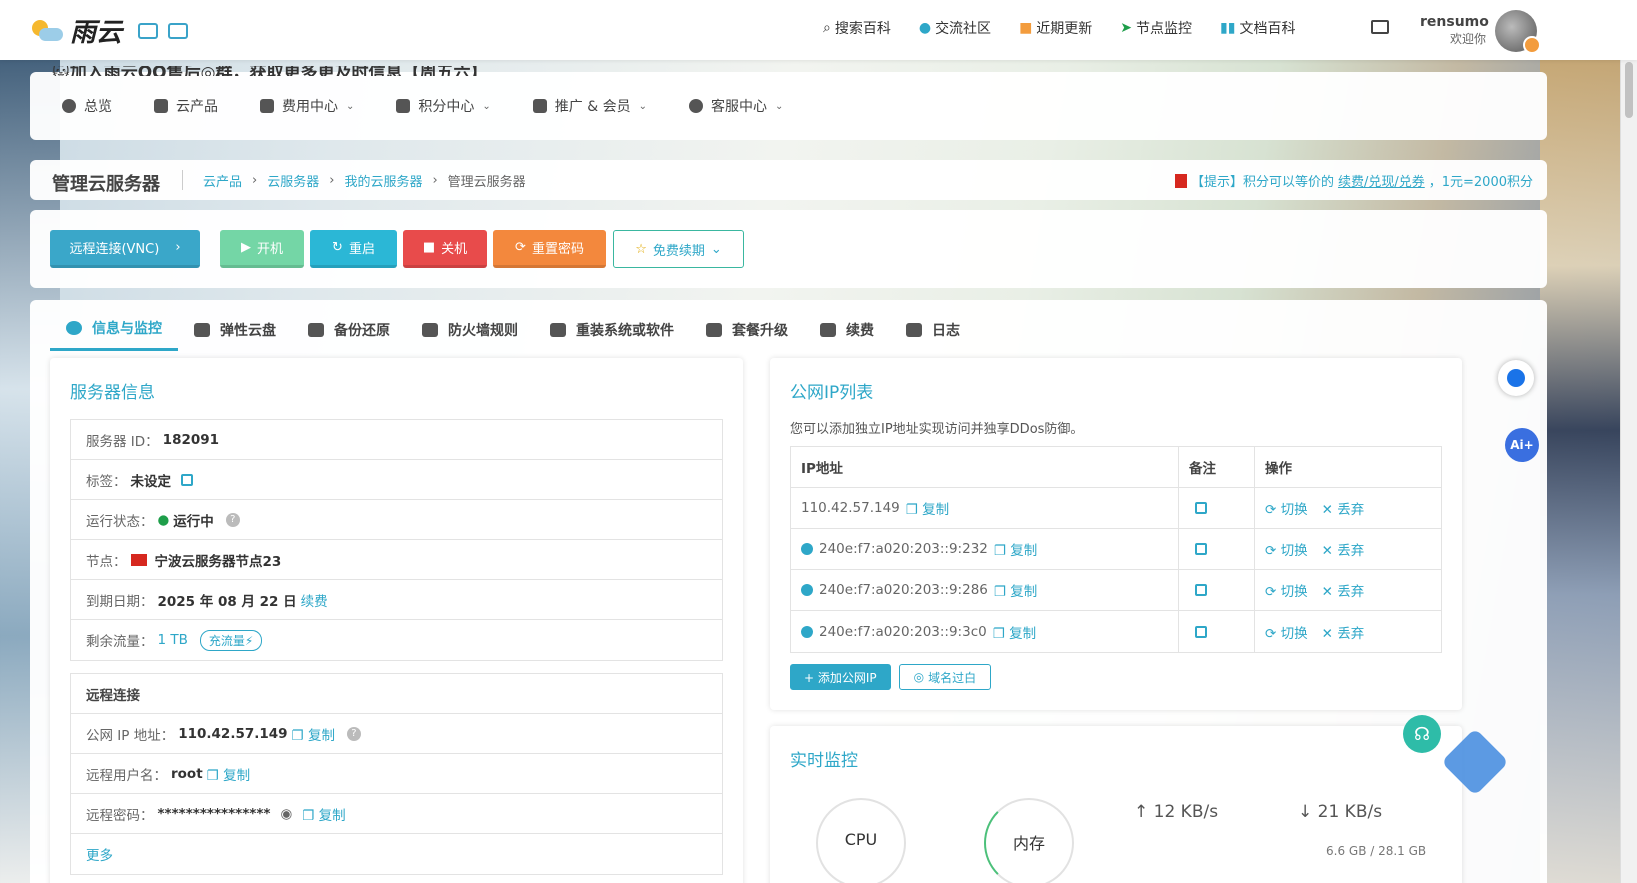 The width and height of the screenshot is (1637, 883). Describe the element at coordinates (1217, 467) in the screenshot. I see `column-header: 备注` at that location.